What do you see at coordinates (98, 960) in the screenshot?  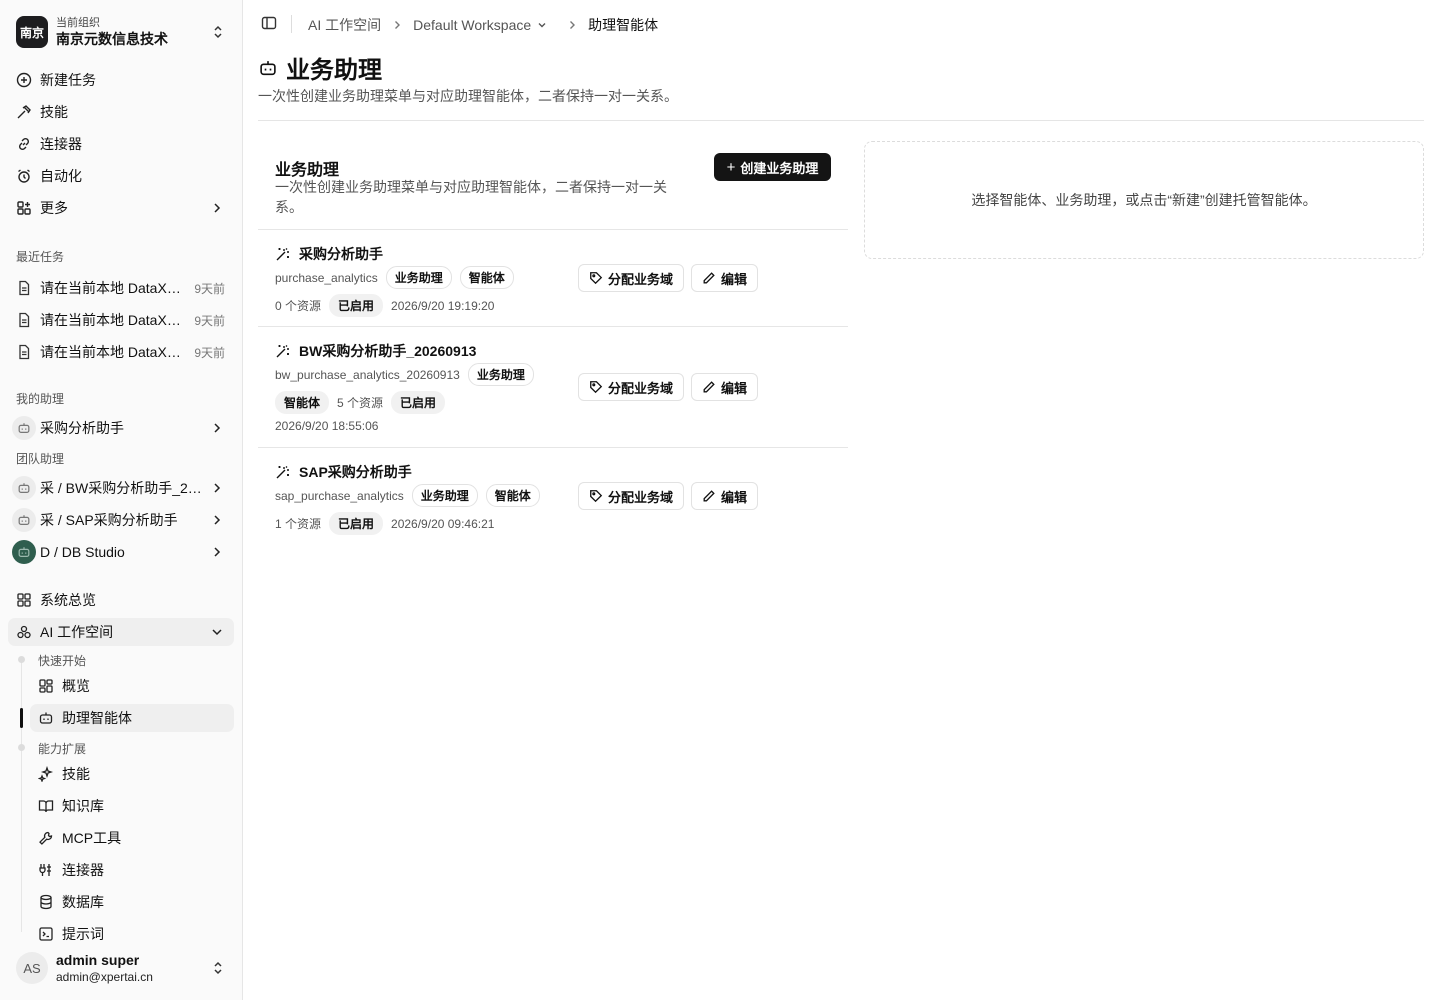 I see `user-name: admin super` at bounding box center [98, 960].